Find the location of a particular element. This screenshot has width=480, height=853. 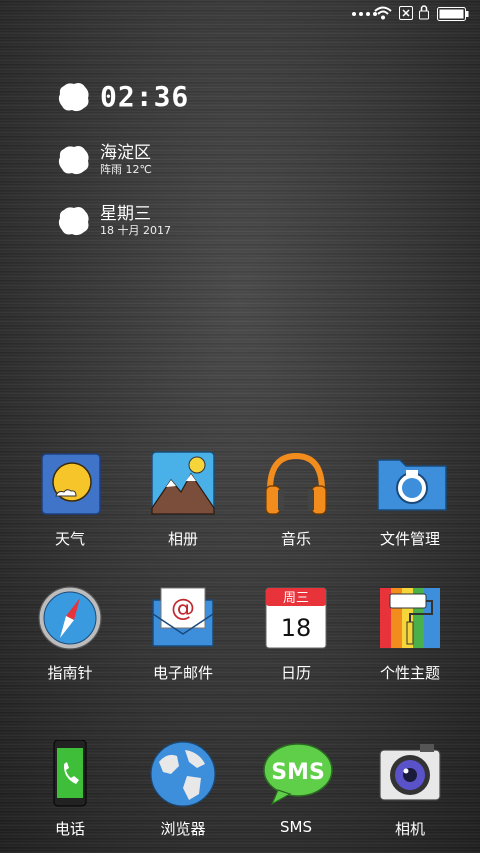

headphones-icon is located at coordinates (296, 484).